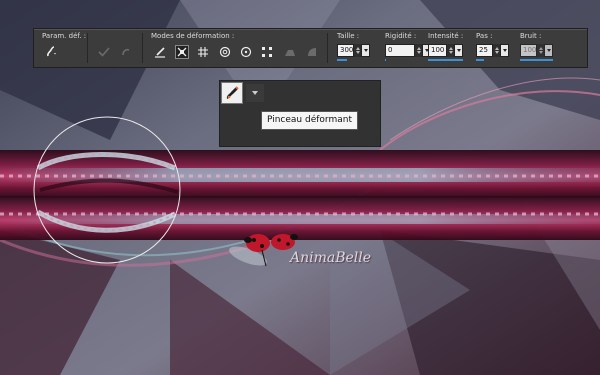 This screenshot has width=600, height=375. I want to click on stiffness-spinner: 0, so click(408, 50).